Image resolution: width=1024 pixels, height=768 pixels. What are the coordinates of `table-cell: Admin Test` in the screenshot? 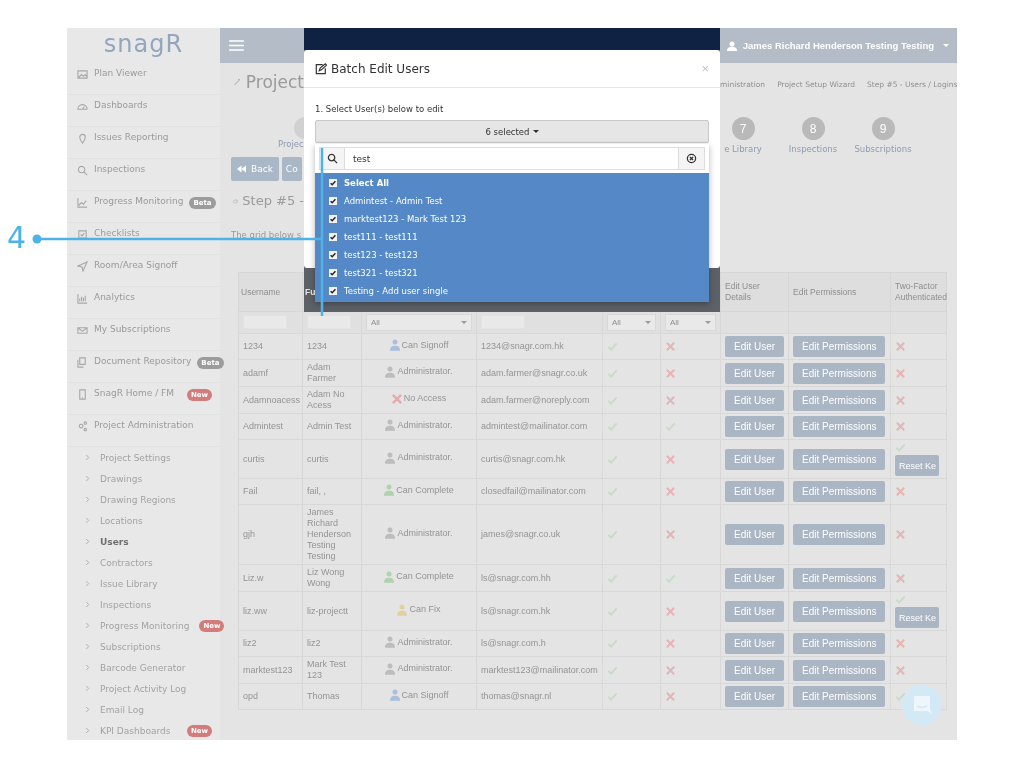 It's located at (332, 426).